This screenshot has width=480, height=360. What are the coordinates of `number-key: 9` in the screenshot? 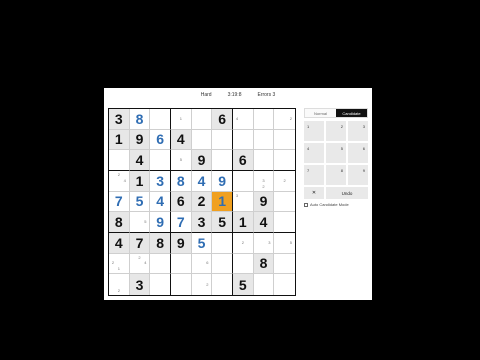 It's located at (358, 175).